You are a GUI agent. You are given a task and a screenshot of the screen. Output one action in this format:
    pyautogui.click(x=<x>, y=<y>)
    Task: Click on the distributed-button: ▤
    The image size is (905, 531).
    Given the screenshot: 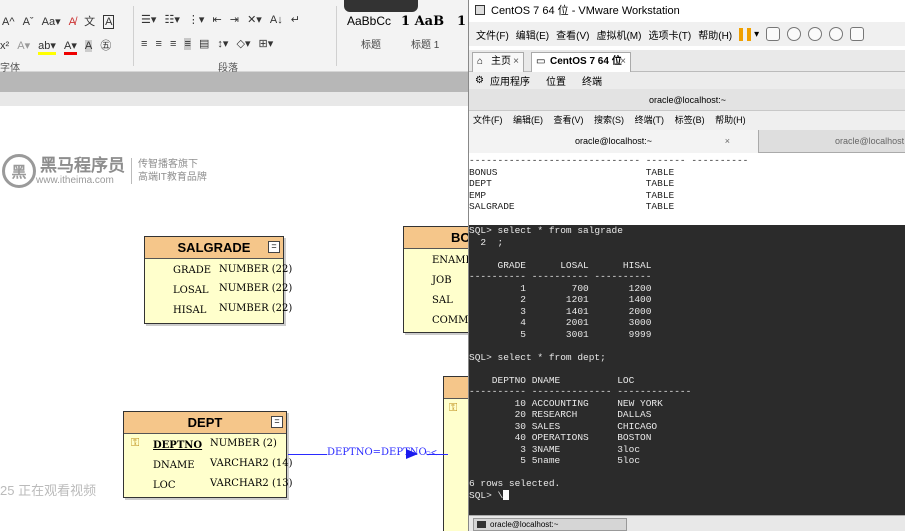 What is the action you would take?
    pyautogui.click(x=204, y=43)
    